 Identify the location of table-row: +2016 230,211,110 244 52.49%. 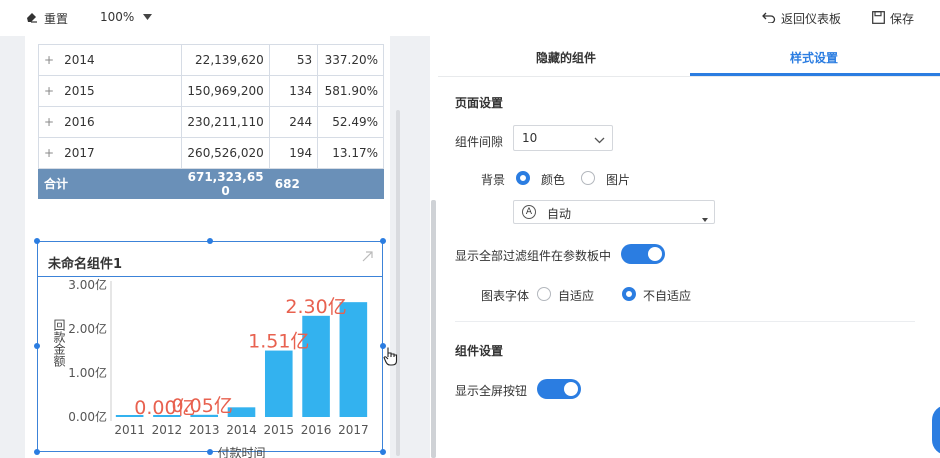
(210, 122).